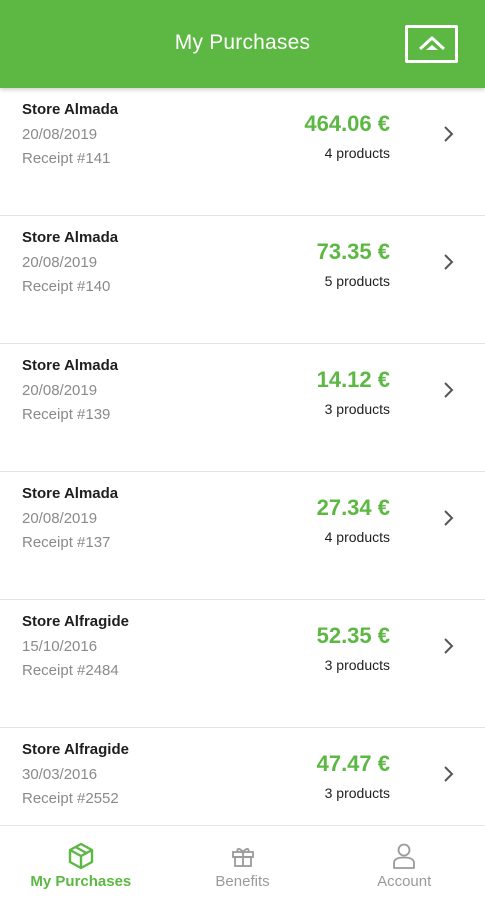 Image resolution: width=485 pixels, height=900 pixels. I want to click on purchase-total: 52.35 €, so click(353, 635).